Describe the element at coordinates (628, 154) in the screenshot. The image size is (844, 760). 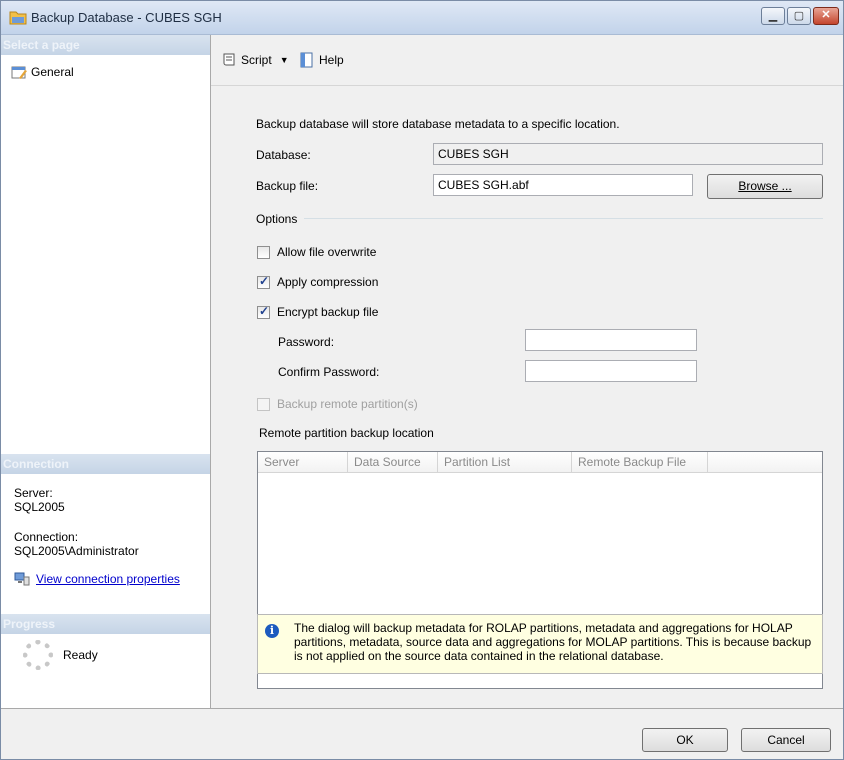
I see `database-field: CUBES SGH` at that location.